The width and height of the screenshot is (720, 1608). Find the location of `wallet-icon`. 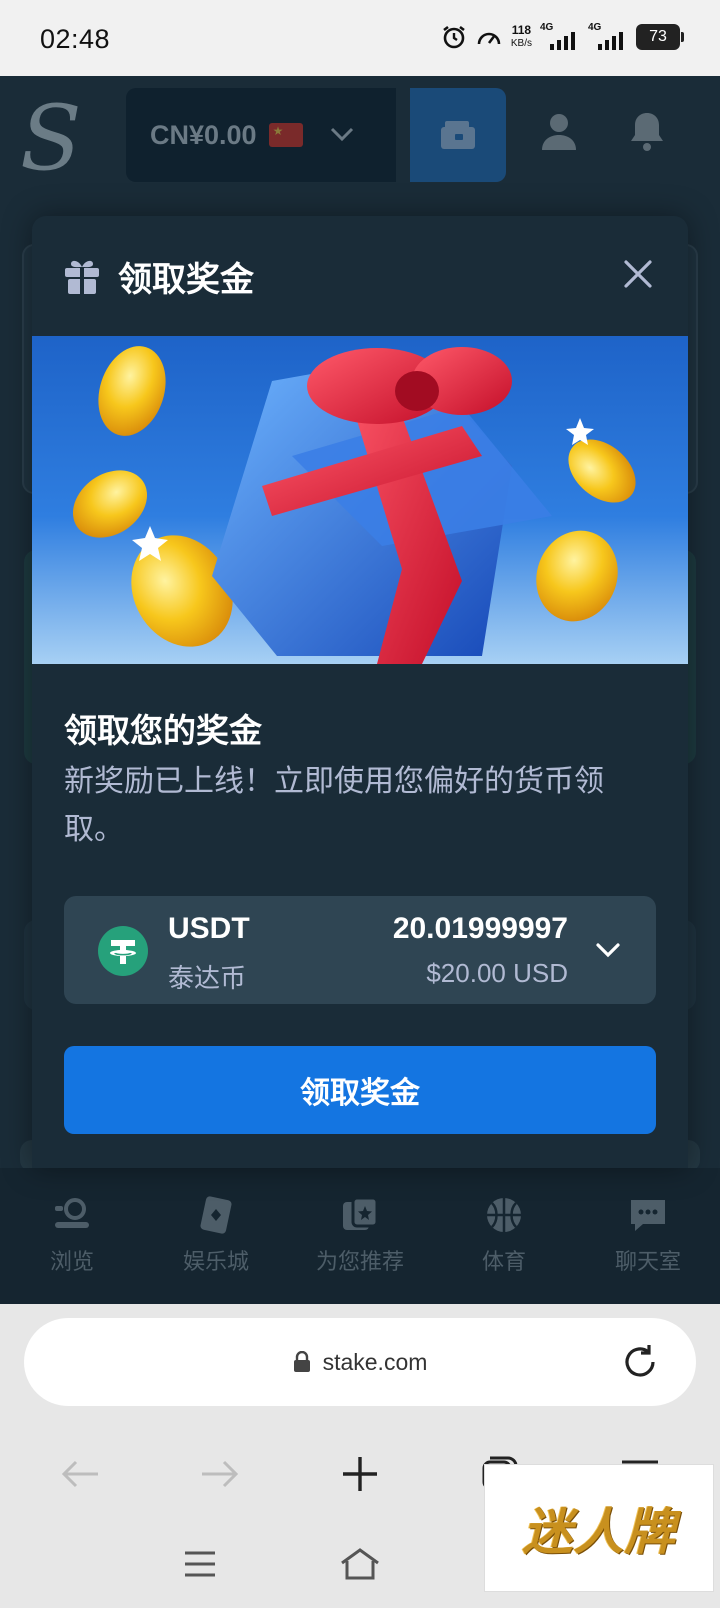

wallet-icon is located at coordinates (458, 135).